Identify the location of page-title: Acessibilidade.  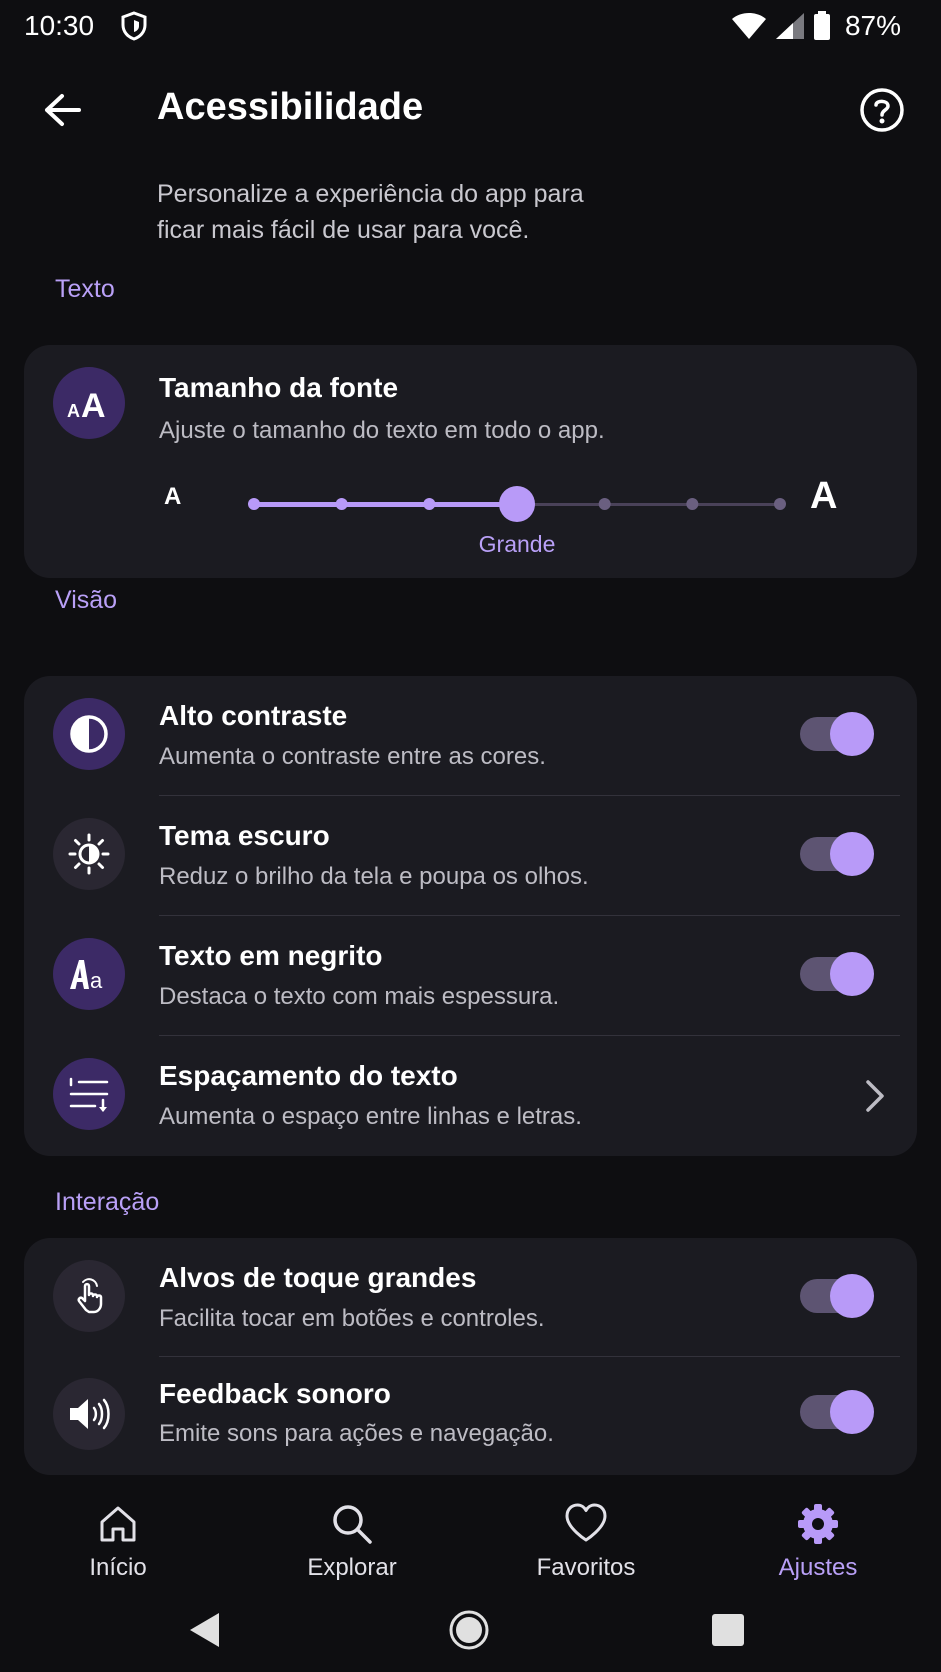
(290, 107).